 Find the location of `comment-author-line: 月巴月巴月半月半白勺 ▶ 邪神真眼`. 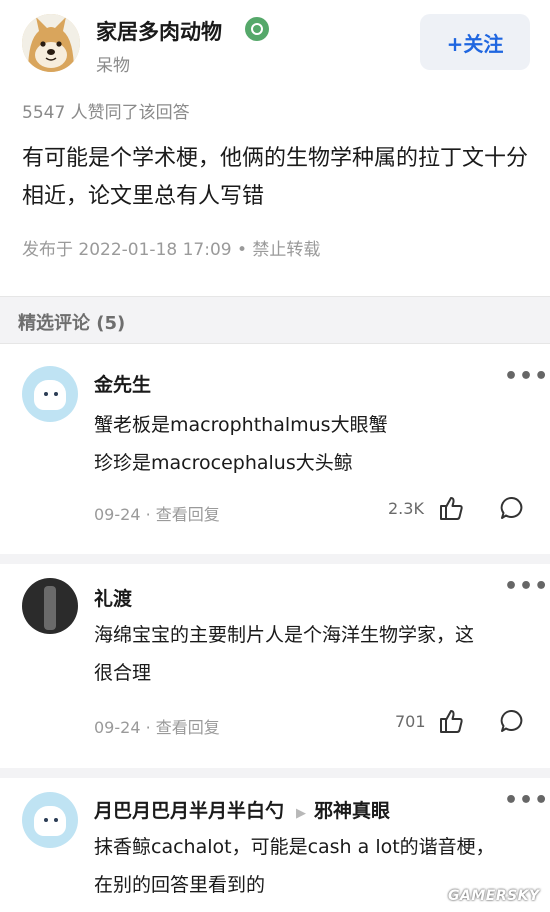

comment-author-line: 月巴月巴月半月半白勺 ▶ 邪神真眼 is located at coordinates (242, 809).